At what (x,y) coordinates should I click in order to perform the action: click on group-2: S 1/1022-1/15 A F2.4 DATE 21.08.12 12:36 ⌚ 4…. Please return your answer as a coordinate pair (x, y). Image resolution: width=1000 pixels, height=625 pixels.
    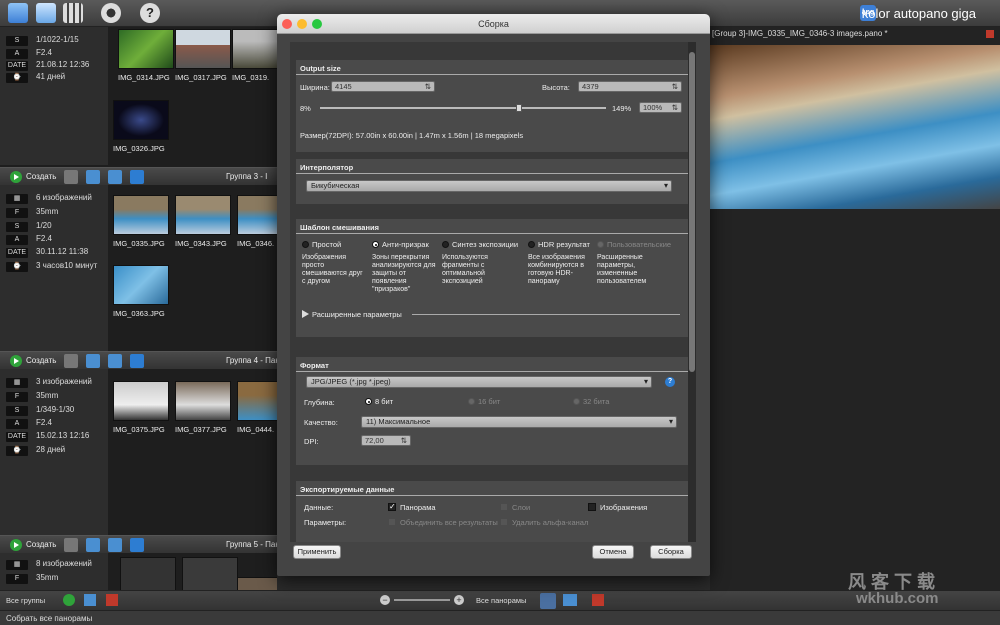
    Looking at the image, I should click on (138, 96).